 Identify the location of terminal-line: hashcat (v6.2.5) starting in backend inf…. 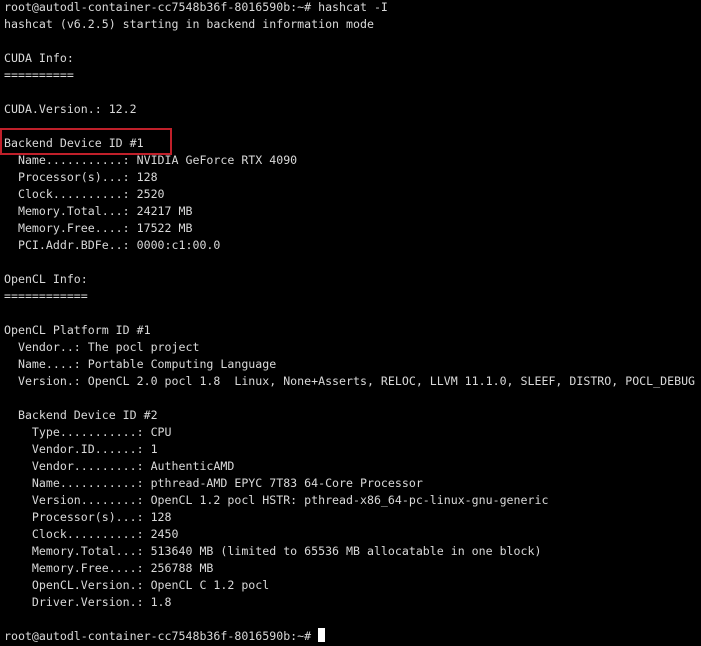
(189, 24).